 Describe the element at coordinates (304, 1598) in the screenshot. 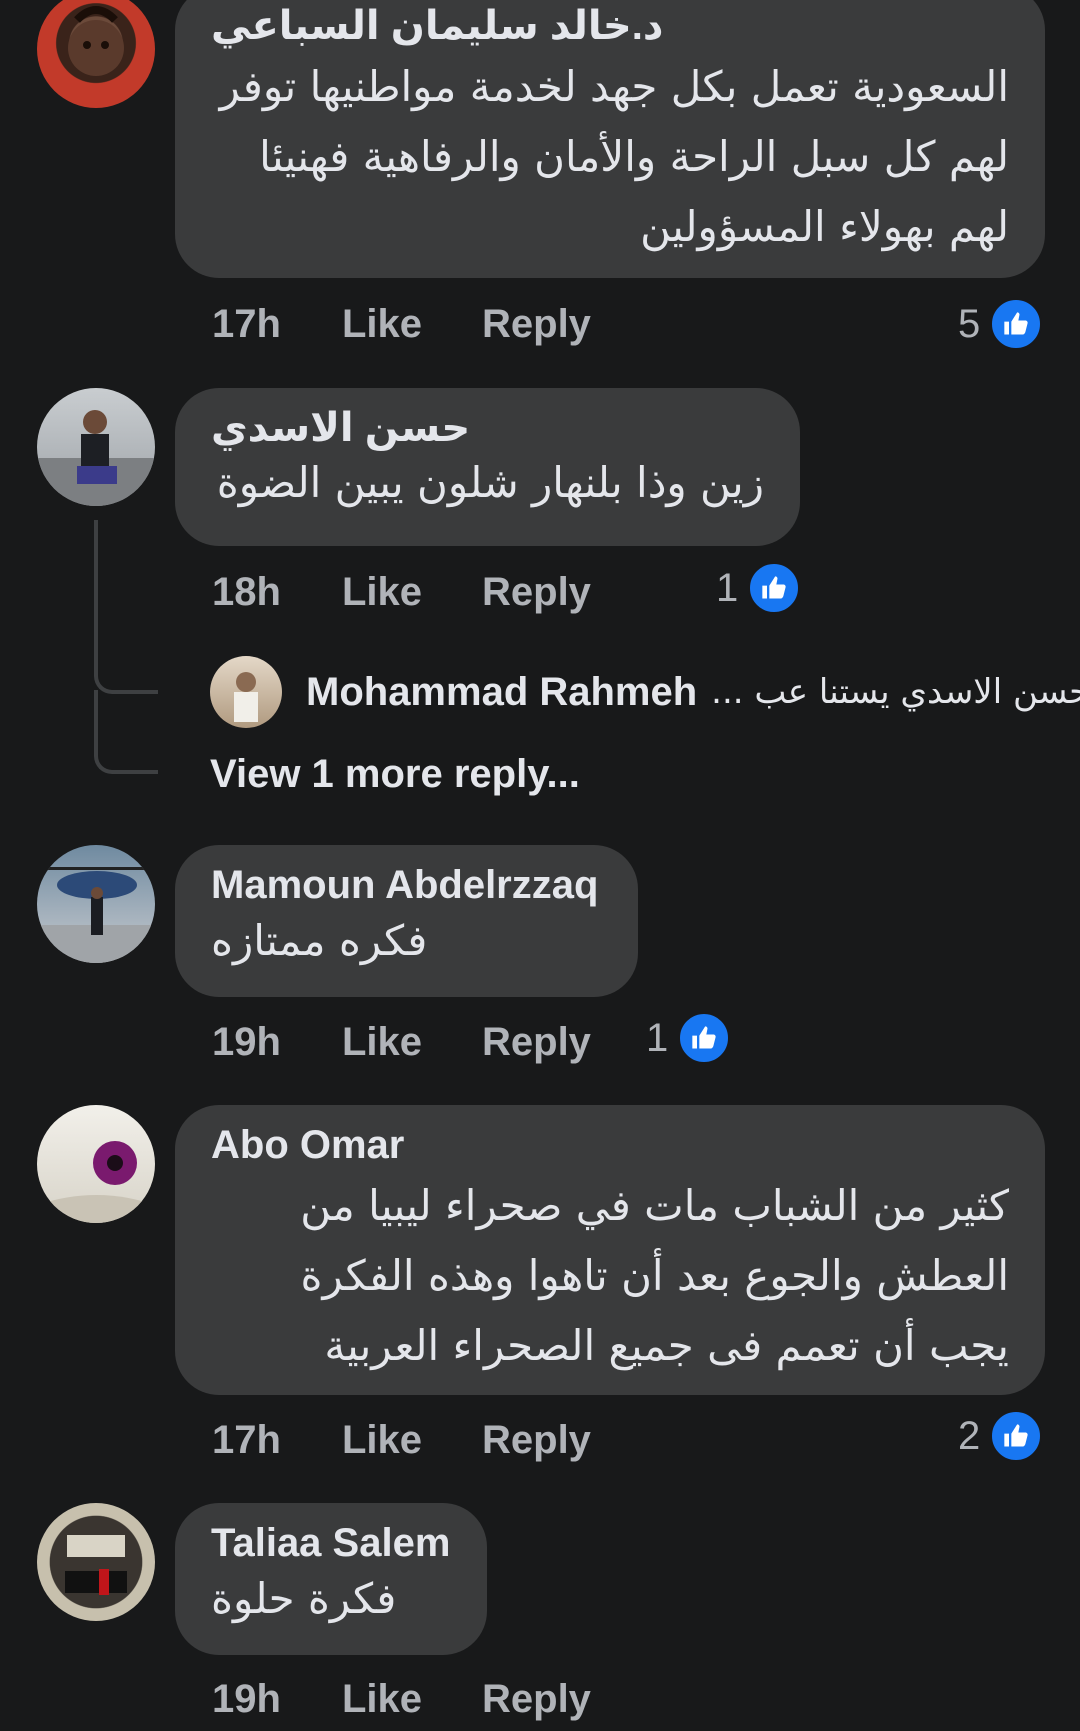

I see `comment-text-5: فكرة حلوة` at that location.